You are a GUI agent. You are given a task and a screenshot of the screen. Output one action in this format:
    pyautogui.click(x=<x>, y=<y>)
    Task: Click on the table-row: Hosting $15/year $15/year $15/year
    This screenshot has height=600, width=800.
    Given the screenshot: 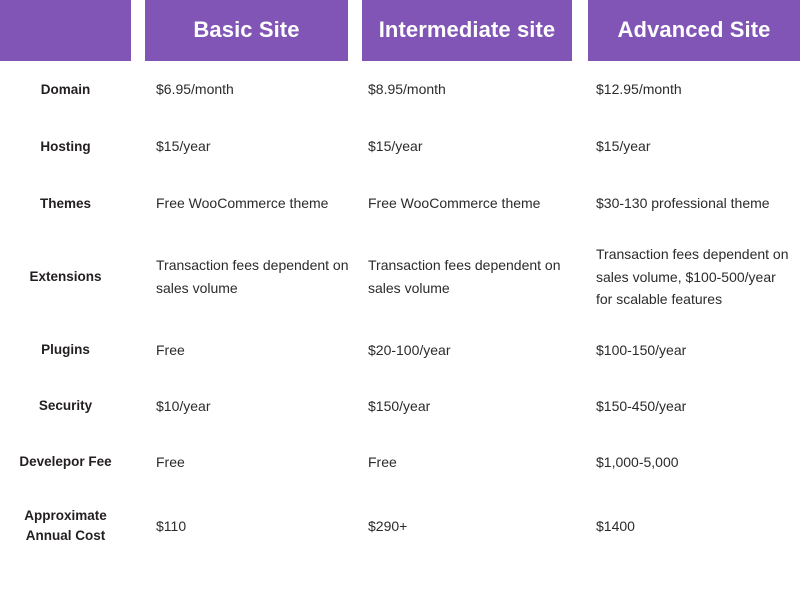 What is the action you would take?
    pyautogui.click(x=400, y=146)
    